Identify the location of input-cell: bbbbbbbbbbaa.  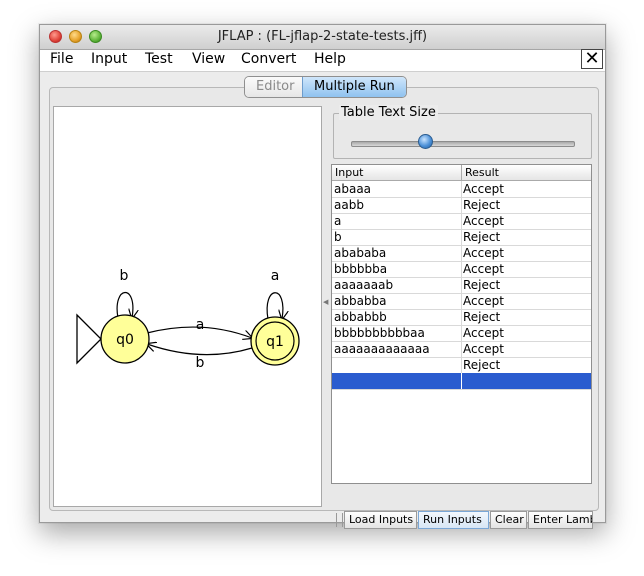
(379, 333).